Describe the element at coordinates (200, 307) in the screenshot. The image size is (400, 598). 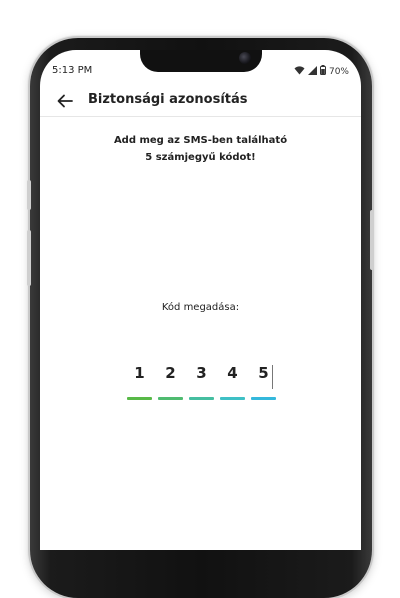
I see `code-label: Kód megadása:` at that location.